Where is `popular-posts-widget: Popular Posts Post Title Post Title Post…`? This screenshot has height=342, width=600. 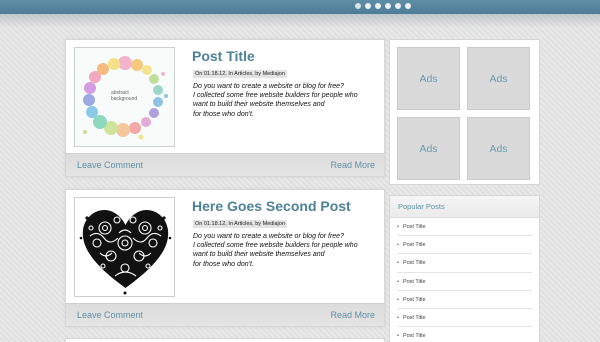
popular-posts-widget: Popular Posts Post Title Post Title Post… is located at coordinates (464, 268).